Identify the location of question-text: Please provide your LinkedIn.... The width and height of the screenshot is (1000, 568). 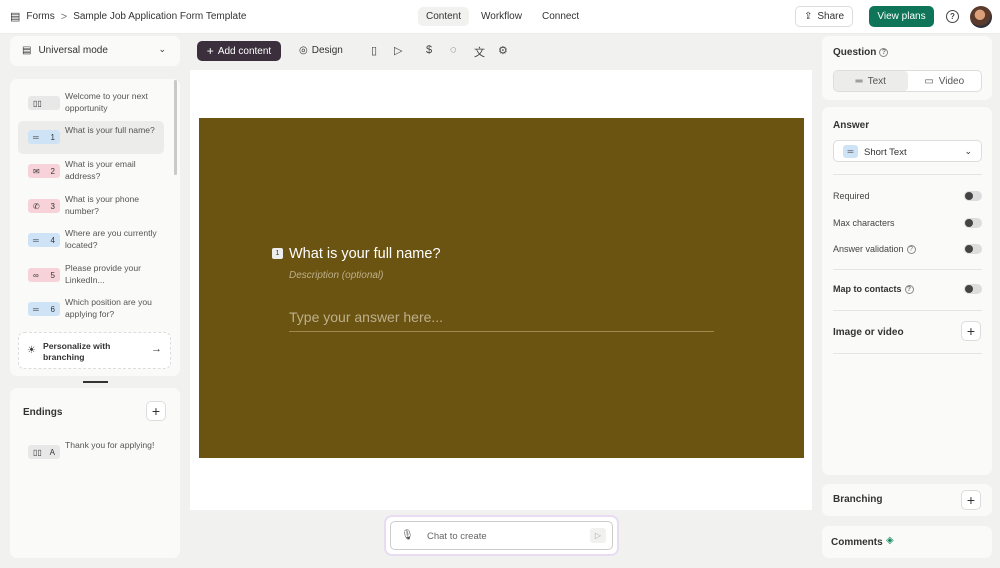
(103, 274).